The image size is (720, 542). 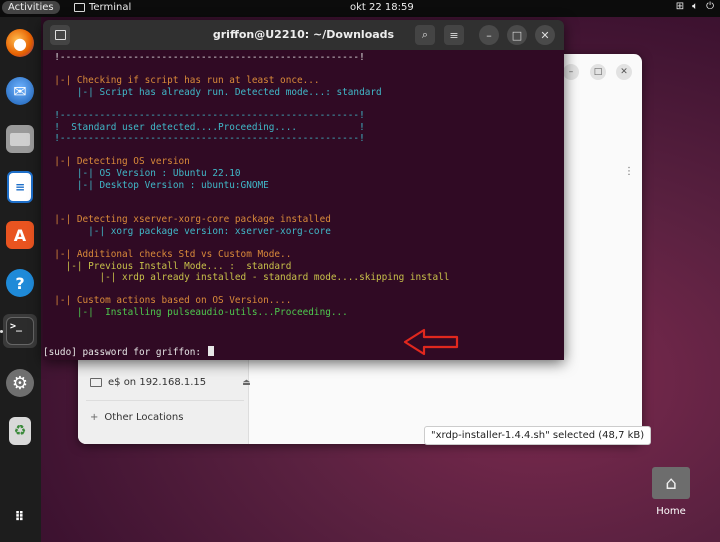 What do you see at coordinates (671, 483) in the screenshot?
I see `home-folder-icon: ⌂` at bounding box center [671, 483].